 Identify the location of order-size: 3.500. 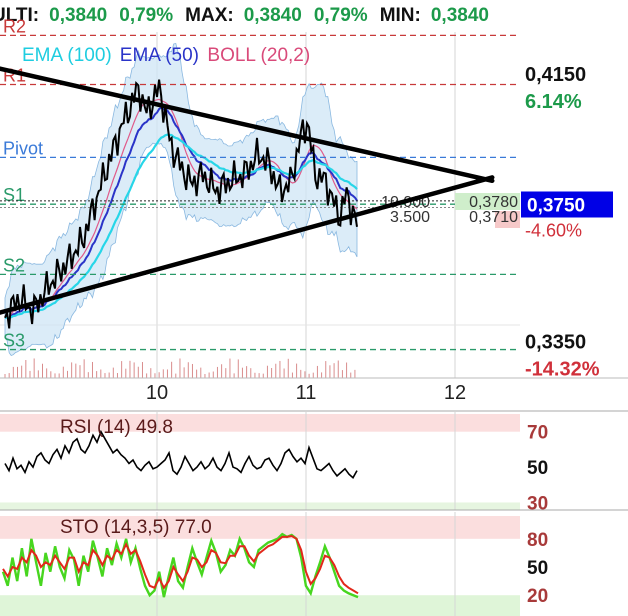
(410, 217).